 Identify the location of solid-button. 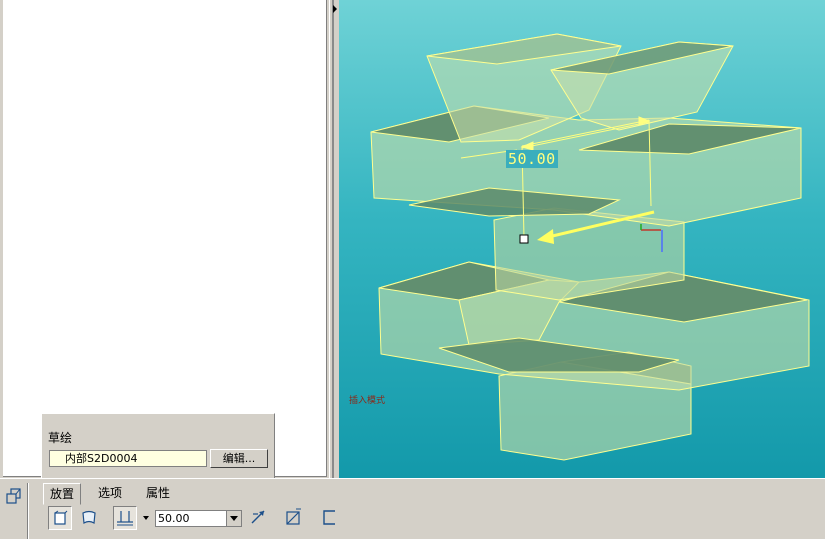
(60, 518).